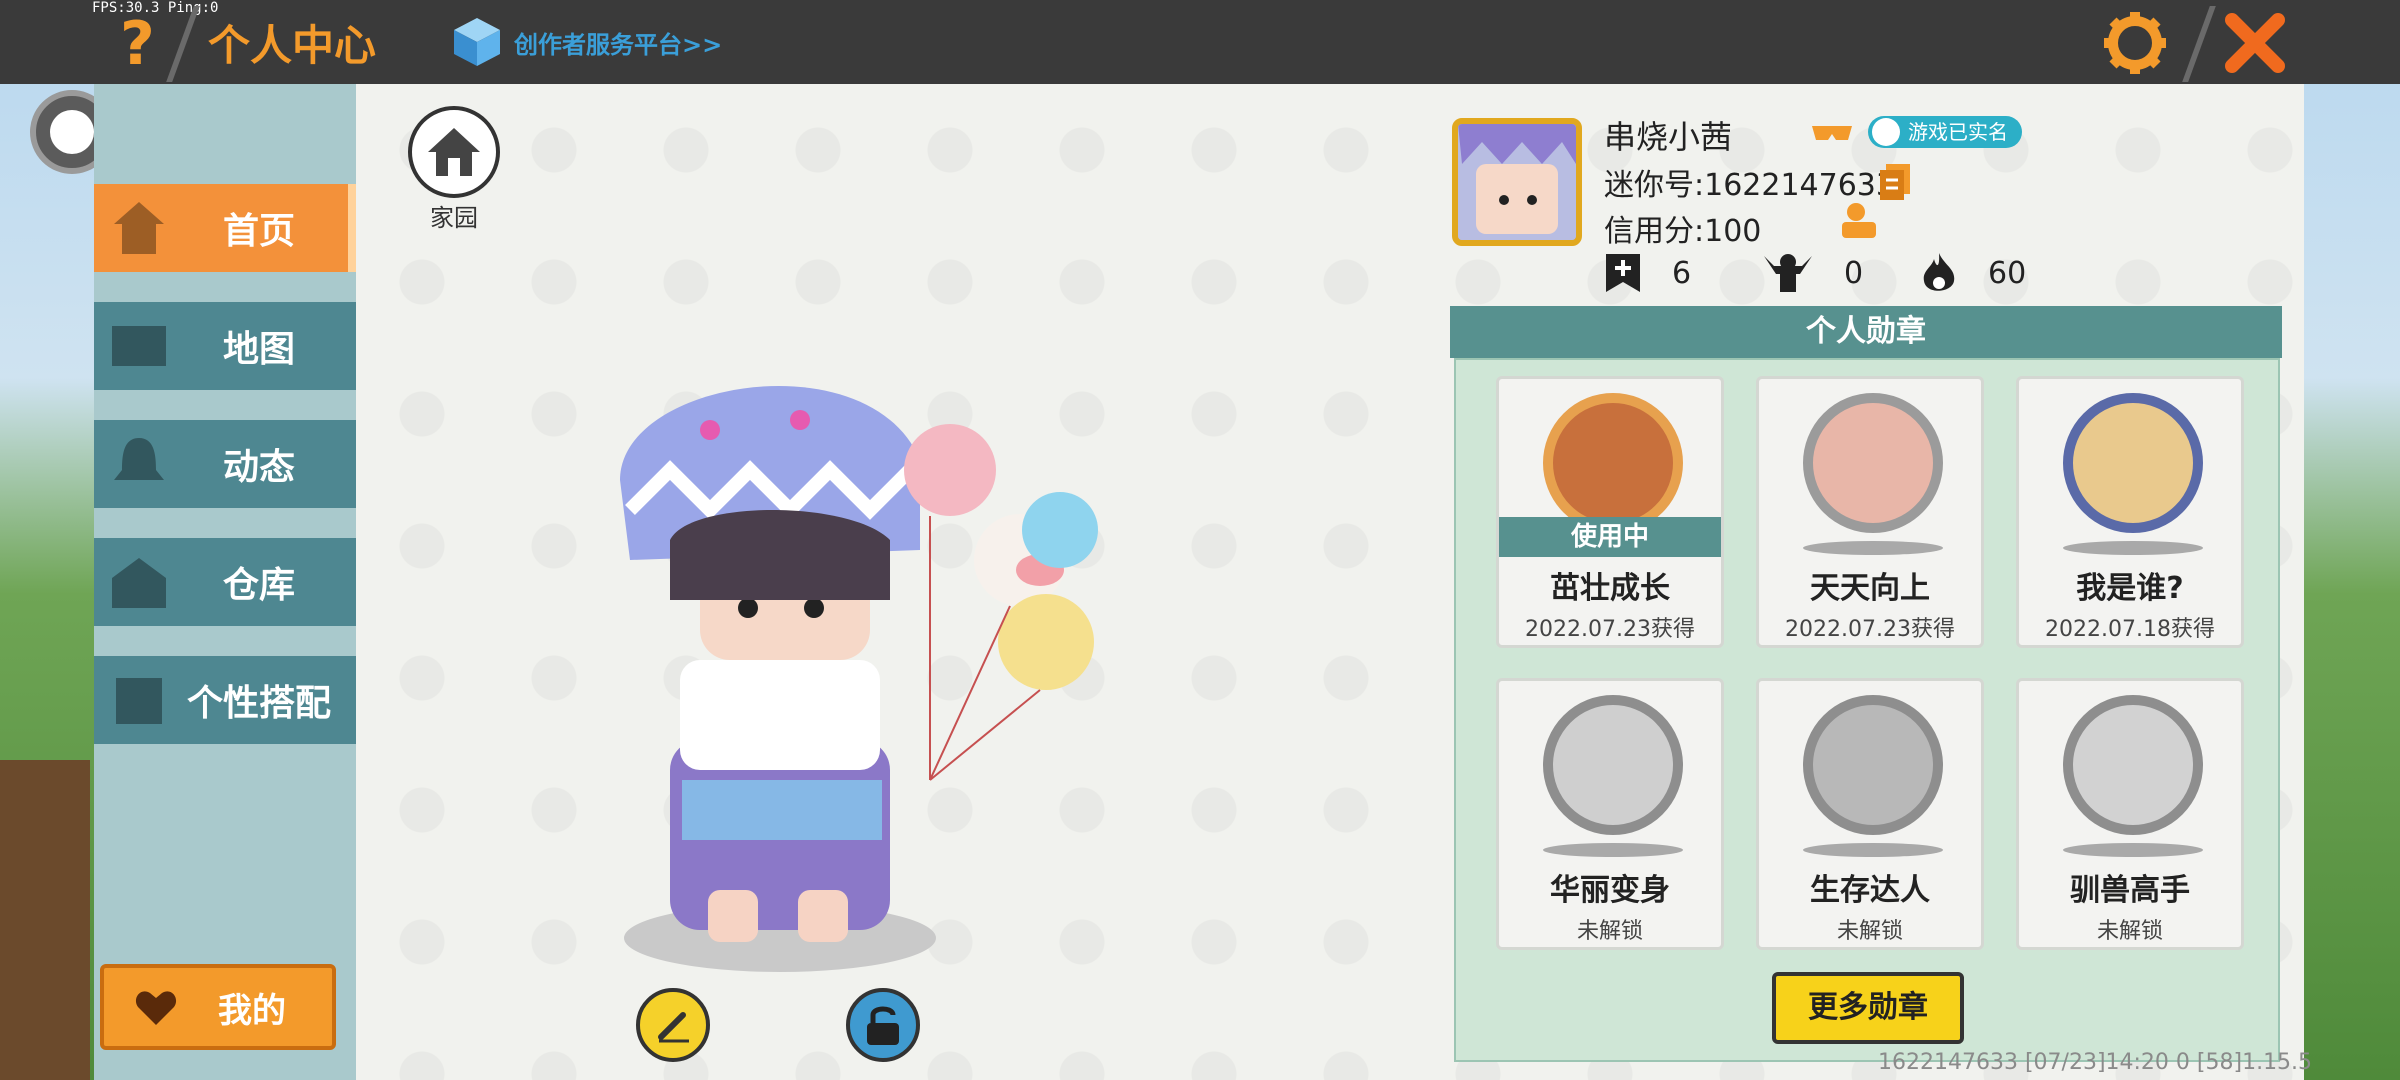  I want to click on creator-platform-link: 创作者服务平台>>, so click(587, 42).